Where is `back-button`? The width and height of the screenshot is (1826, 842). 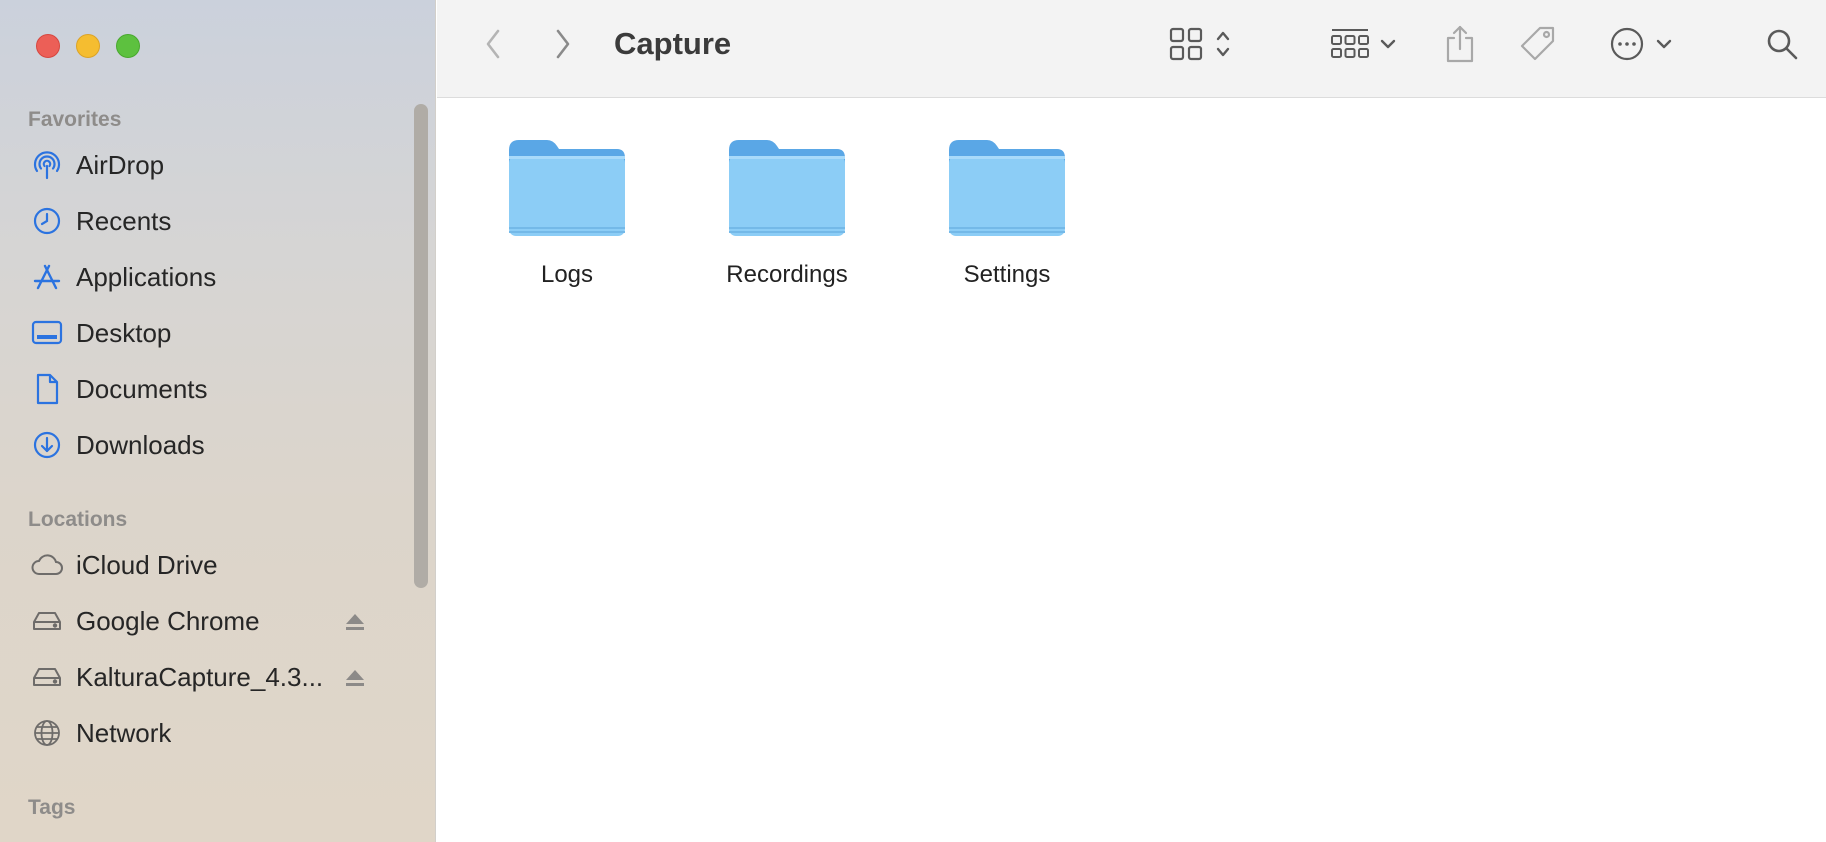 back-button is located at coordinates (493, 46).